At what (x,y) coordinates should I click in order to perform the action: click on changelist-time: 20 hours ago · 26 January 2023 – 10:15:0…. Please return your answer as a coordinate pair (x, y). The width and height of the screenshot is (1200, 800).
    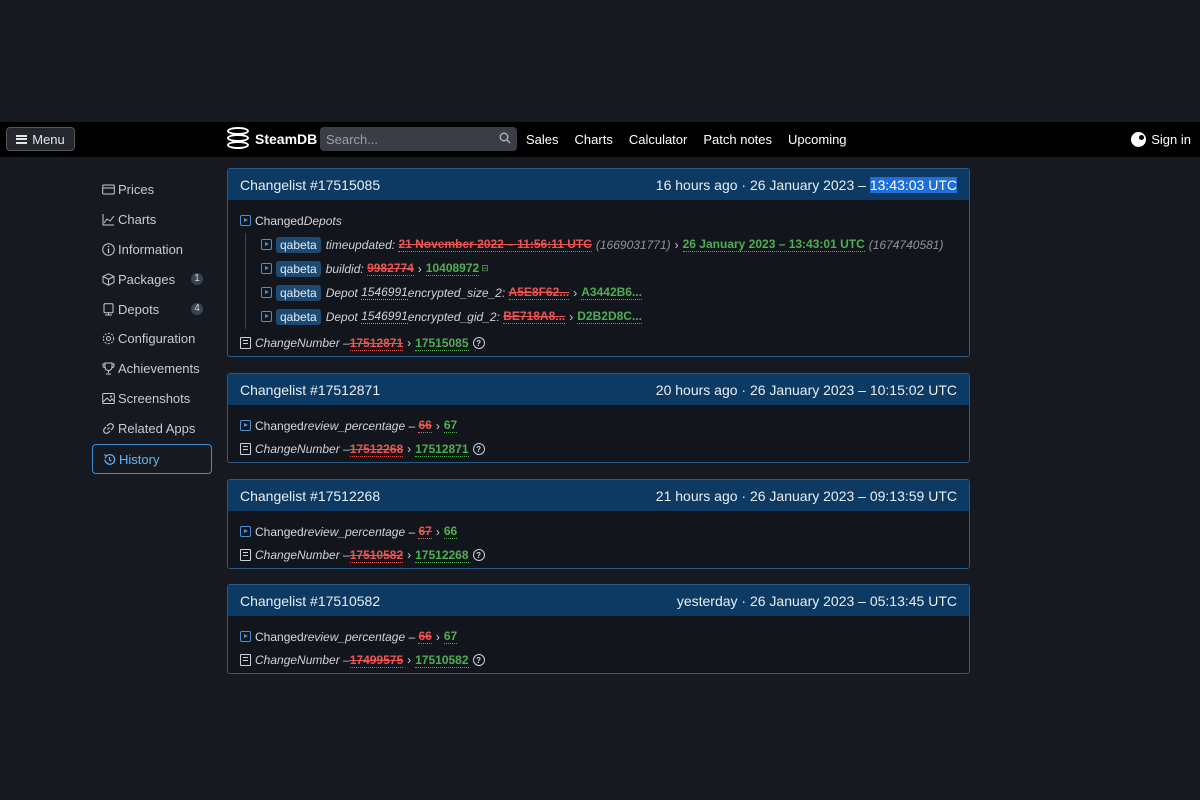
    Looking at the image, I should click on (806, 389).